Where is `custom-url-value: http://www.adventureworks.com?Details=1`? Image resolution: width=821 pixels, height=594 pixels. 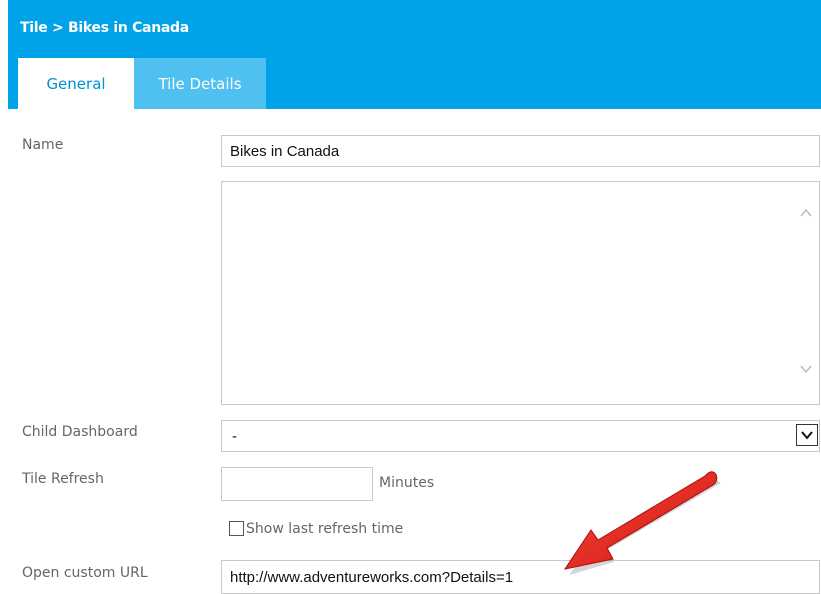 custom-url-value: http://www.adventureworks.com?Details=1 is located at coordinates (372, 577).